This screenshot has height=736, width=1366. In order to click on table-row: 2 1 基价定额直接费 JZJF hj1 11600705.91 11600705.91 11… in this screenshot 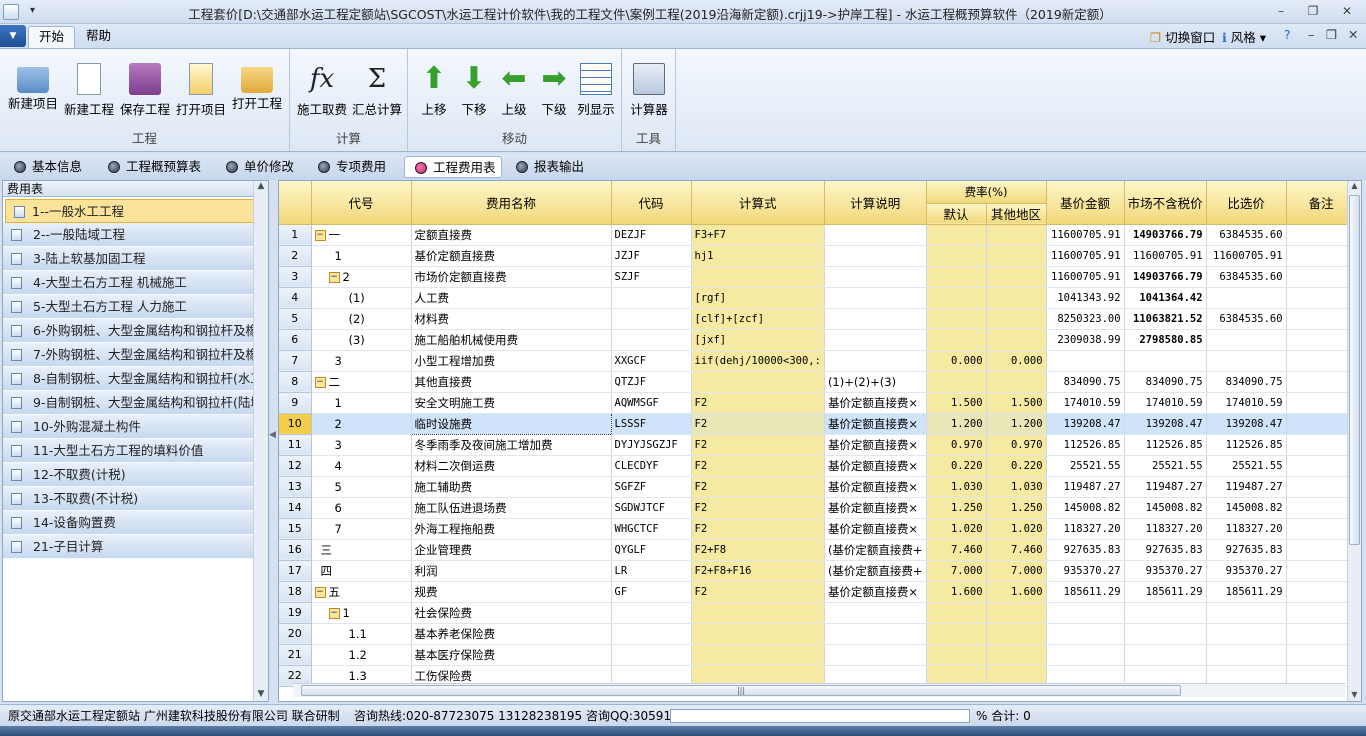, I will do `click(818, 256)`.